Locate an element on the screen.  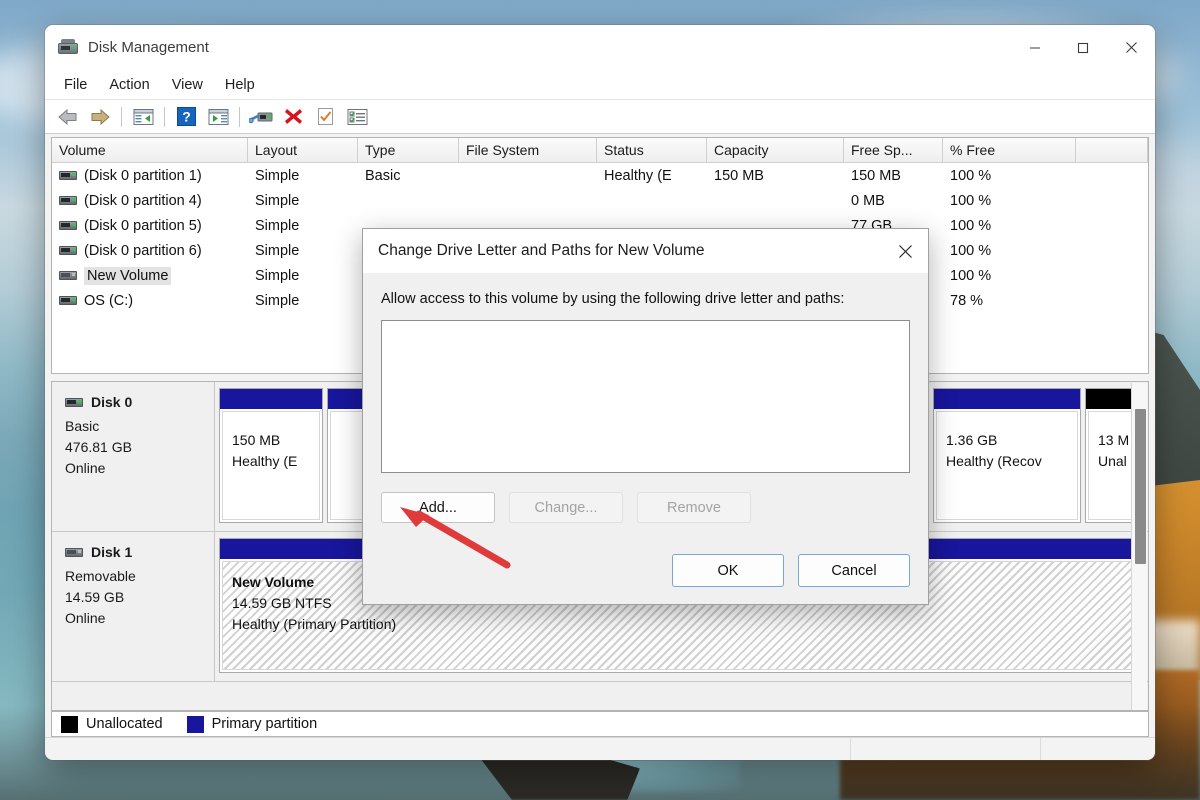
properties-icon is located at coordinates (325, 117).